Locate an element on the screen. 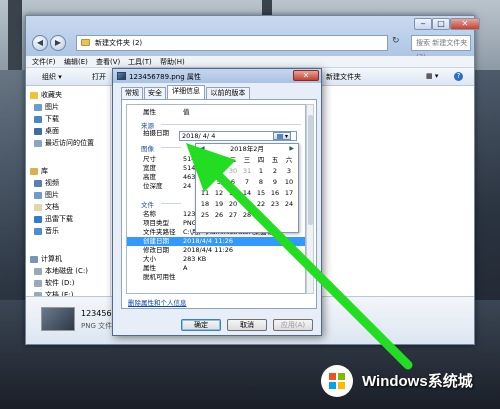 The image size is (500, 409). calendar-dropdown-button: ▾ is located at coordinates (282, 136).